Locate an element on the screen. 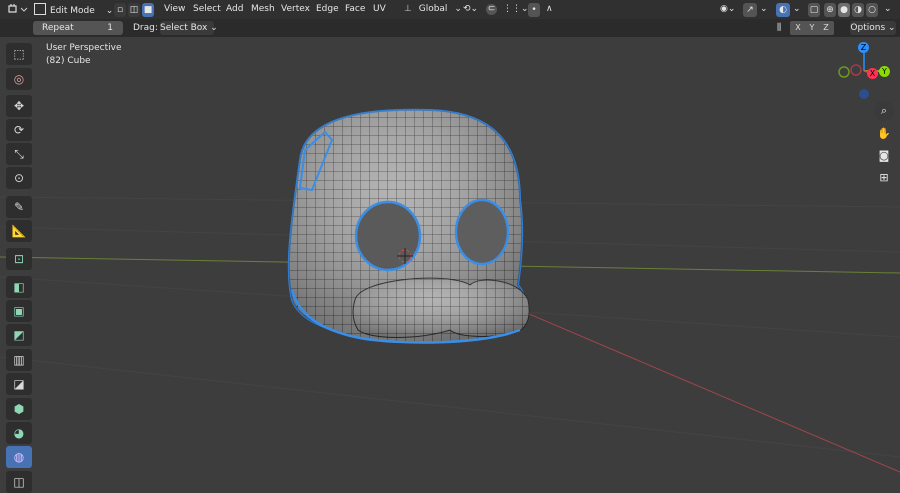  spin-tool: ◕ is located at coordinates (19, 433).